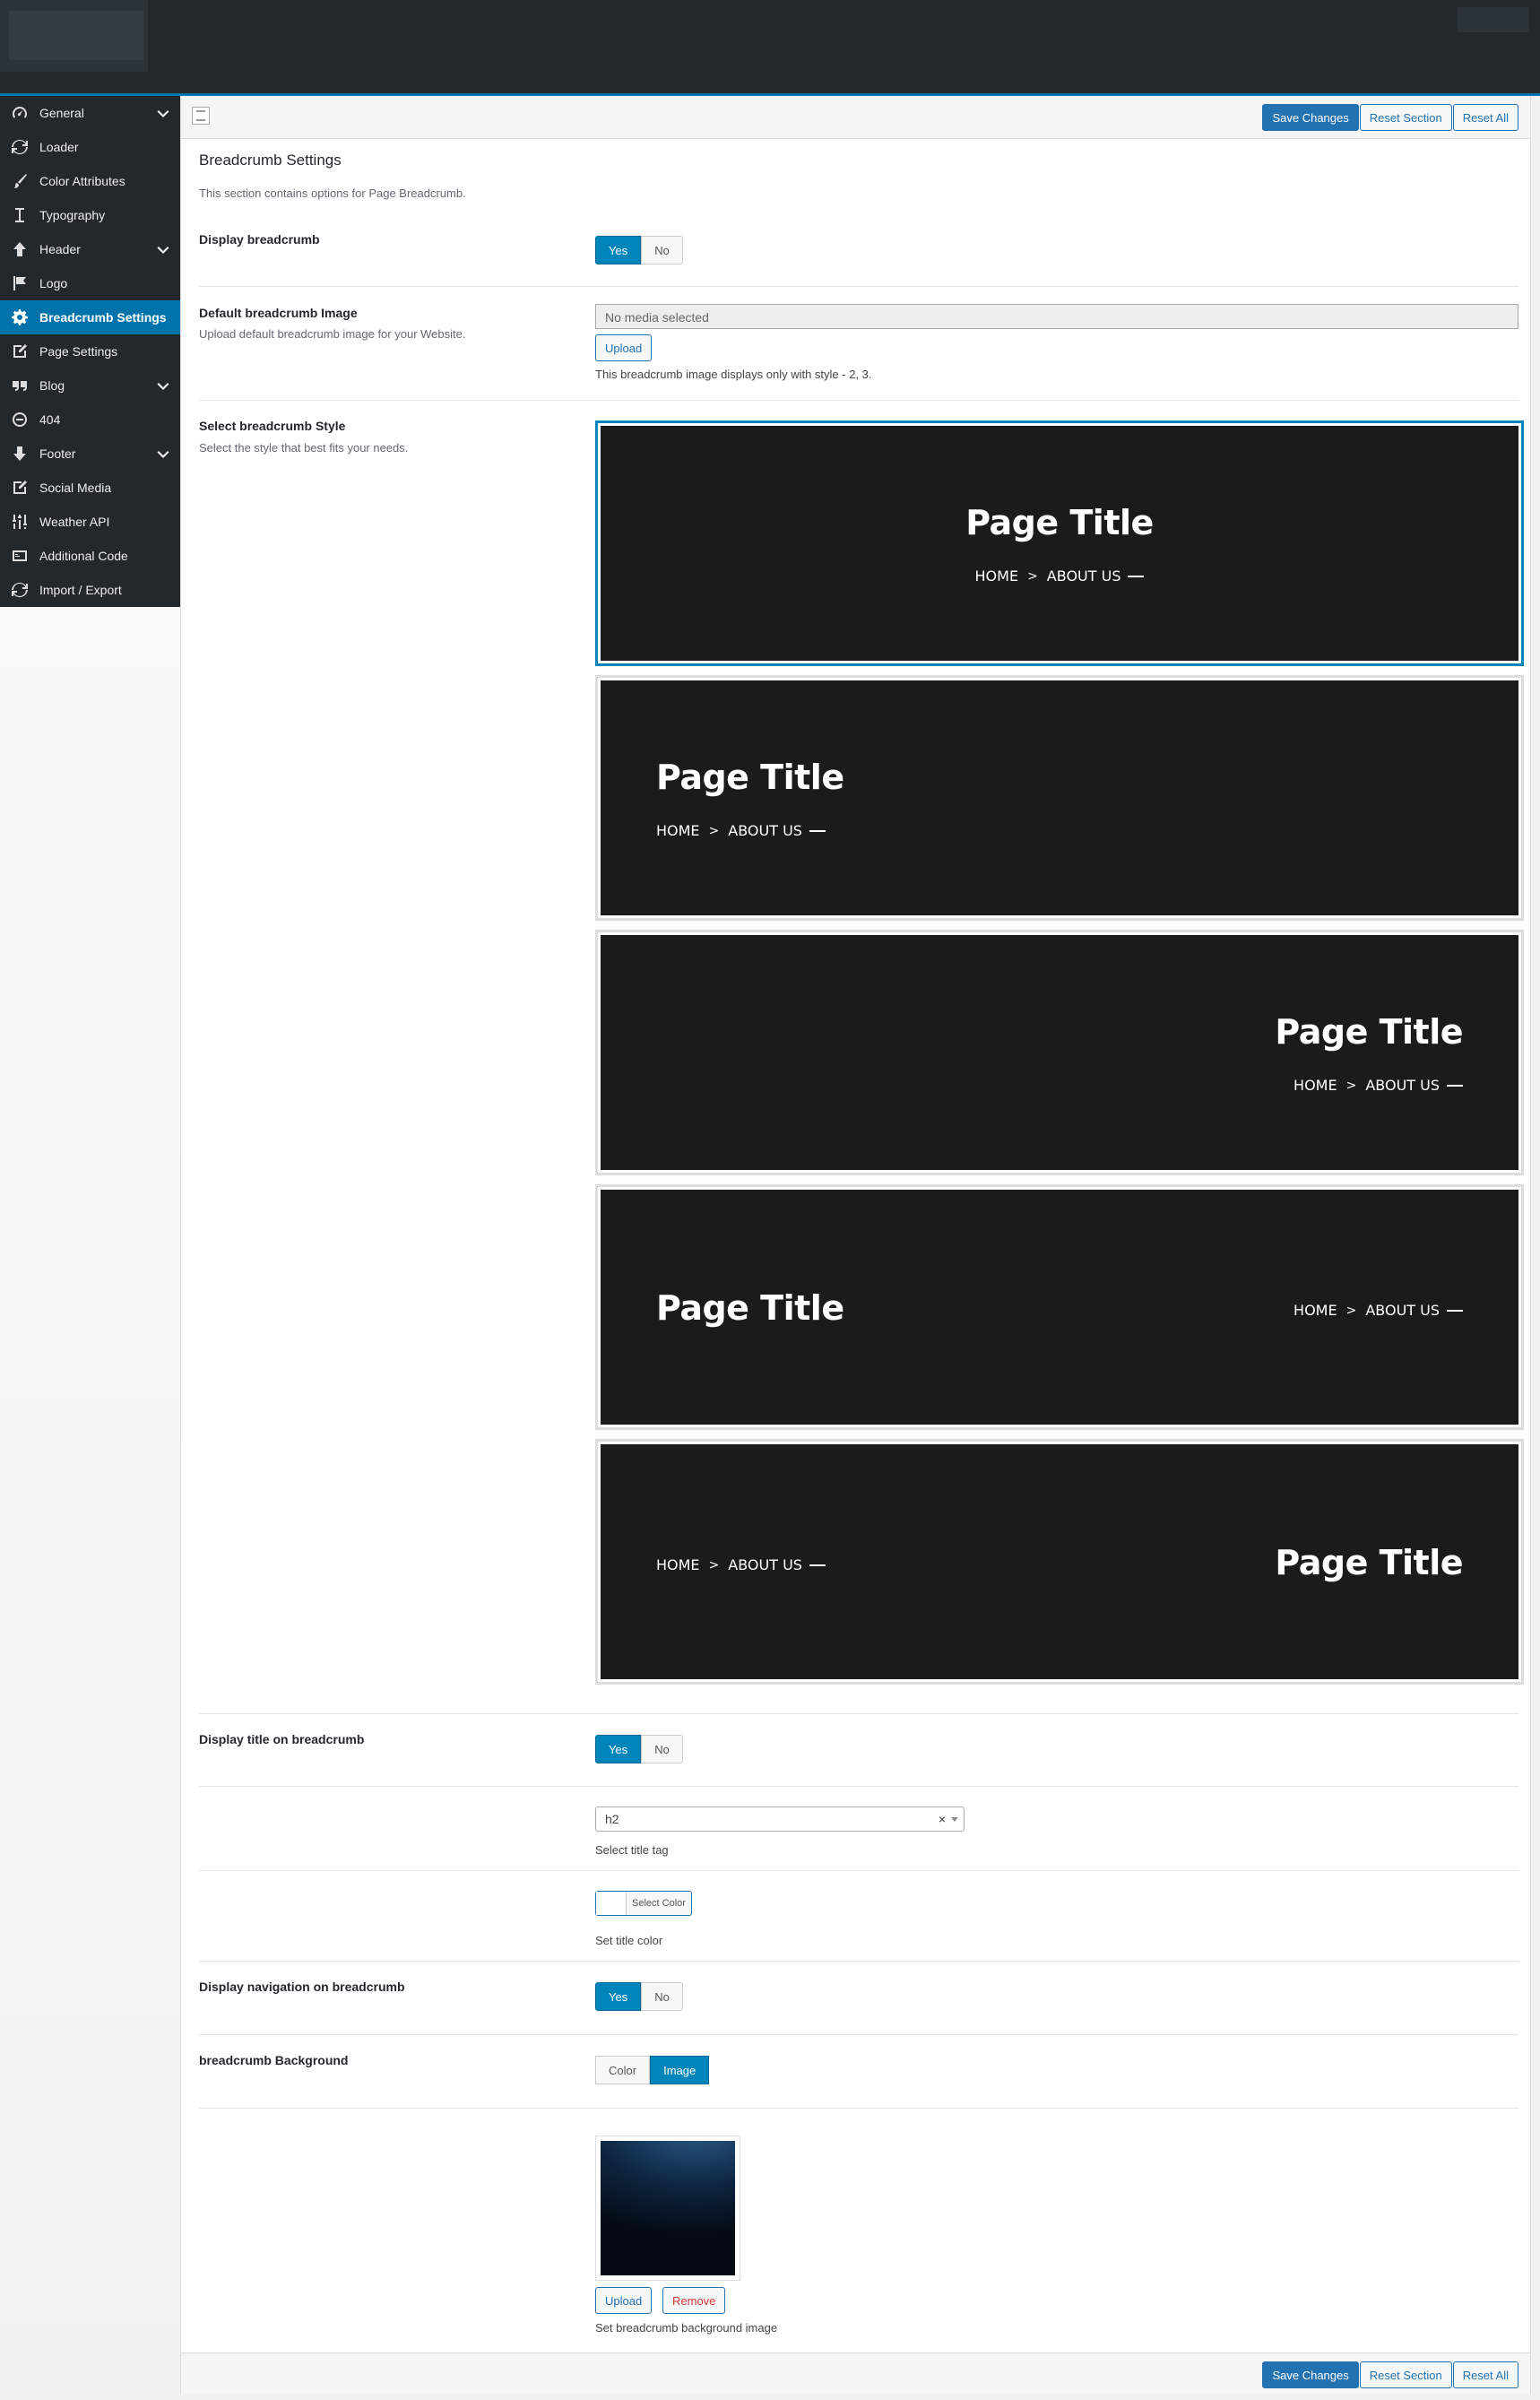  I want to click on gear-icon, so click(20, 317).